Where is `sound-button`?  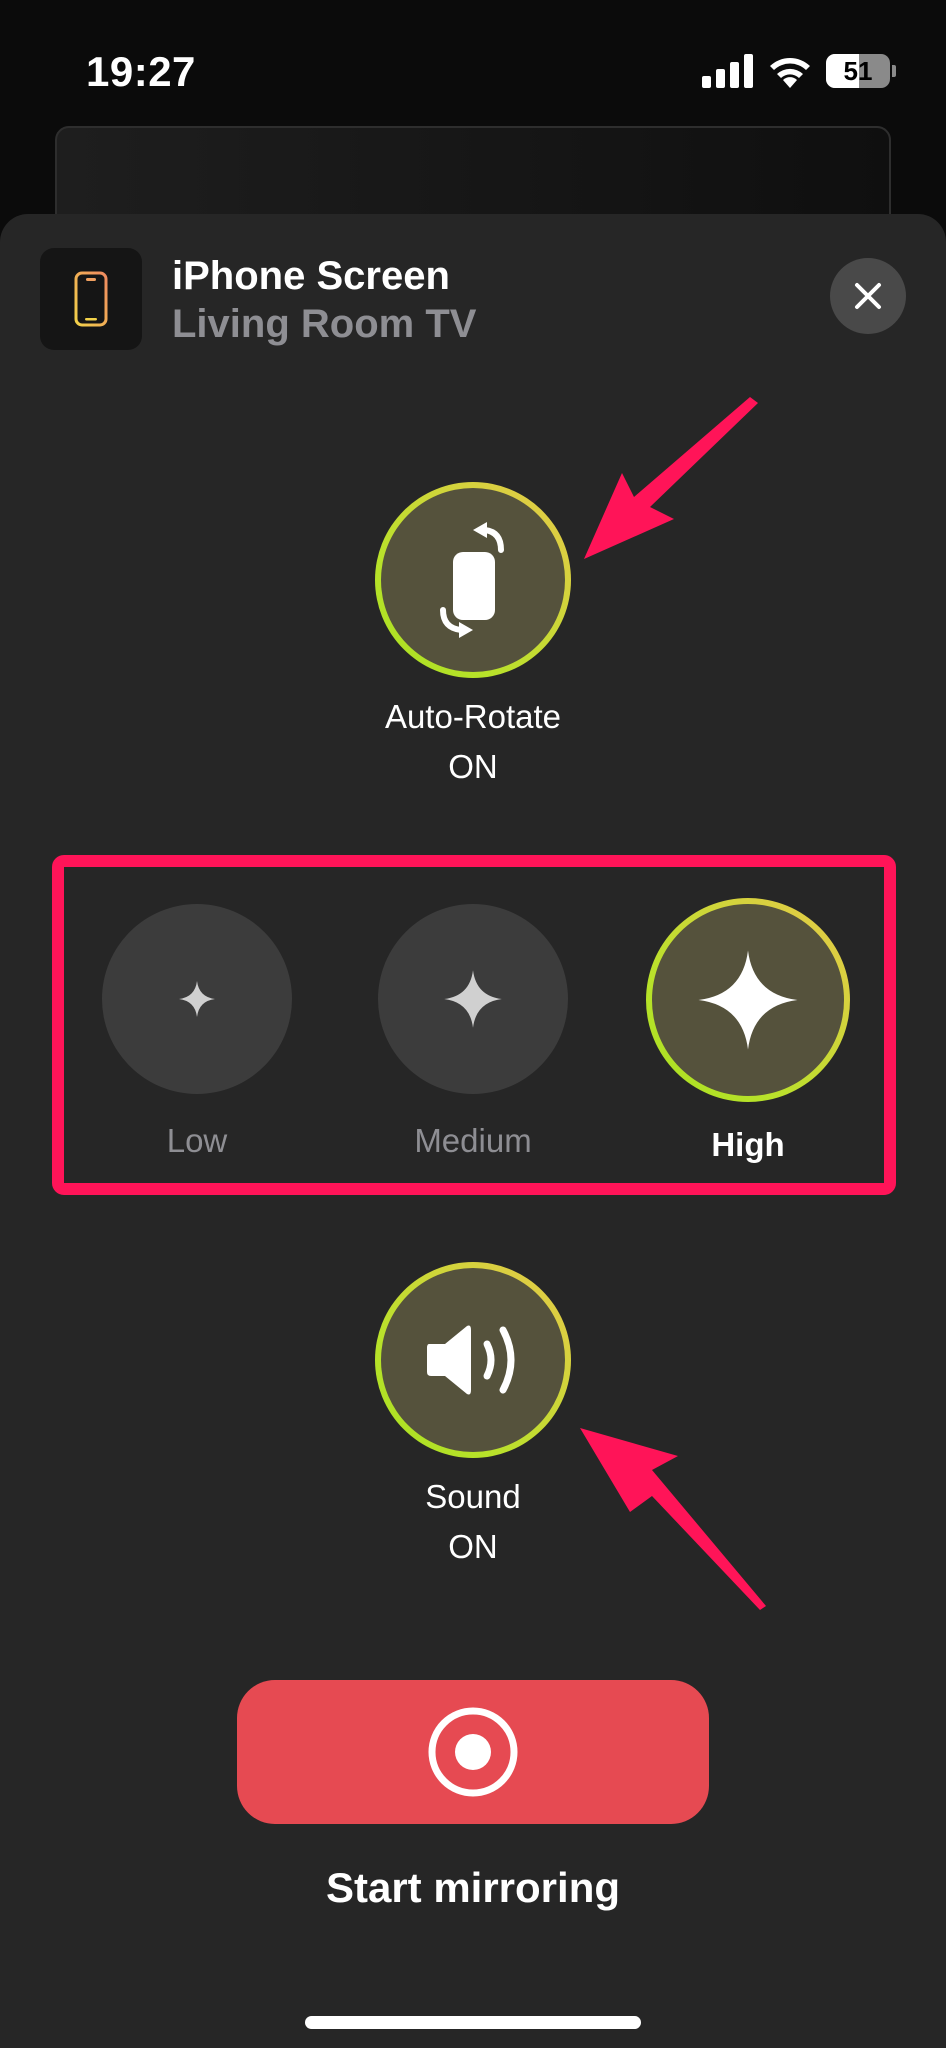
sound-button is located at coordinates (473, 1360).